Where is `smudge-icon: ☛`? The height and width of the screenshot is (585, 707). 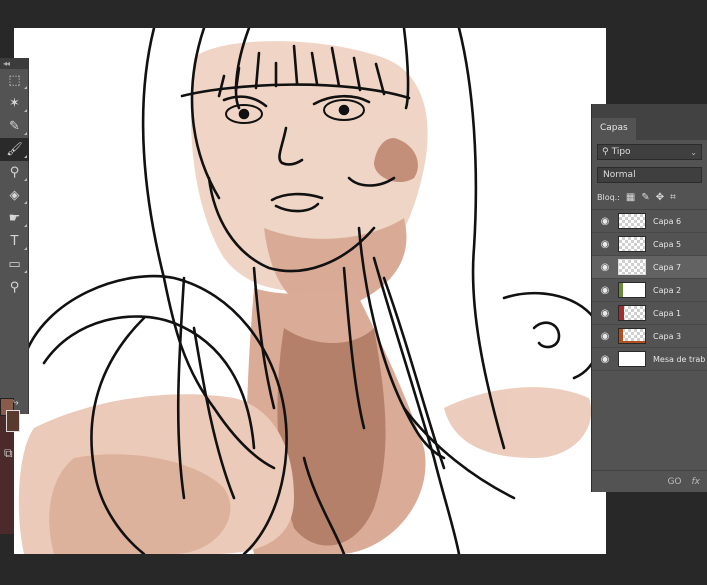
smudge-icon: ☛ is located at coordinates (14, 218).